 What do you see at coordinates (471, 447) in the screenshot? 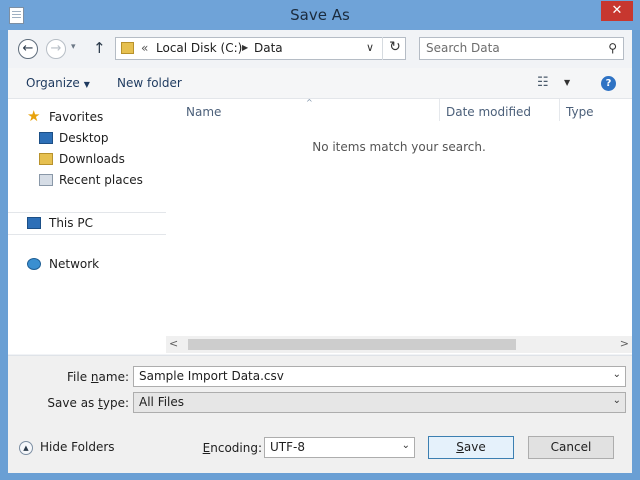
I see `save-button: Save` at bounding box center [471, 447].